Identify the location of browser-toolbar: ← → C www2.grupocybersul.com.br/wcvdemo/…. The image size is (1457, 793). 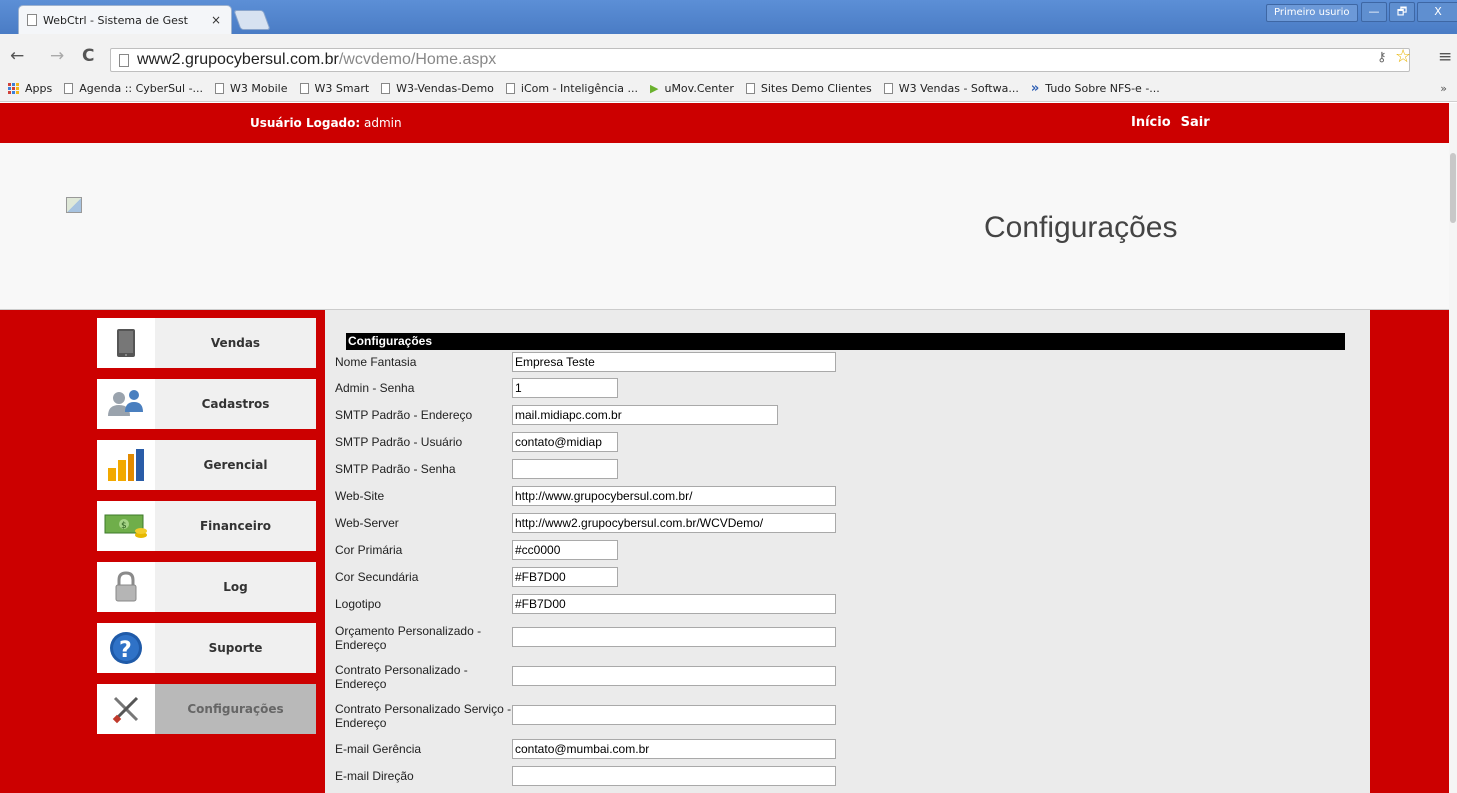
(728, 55).